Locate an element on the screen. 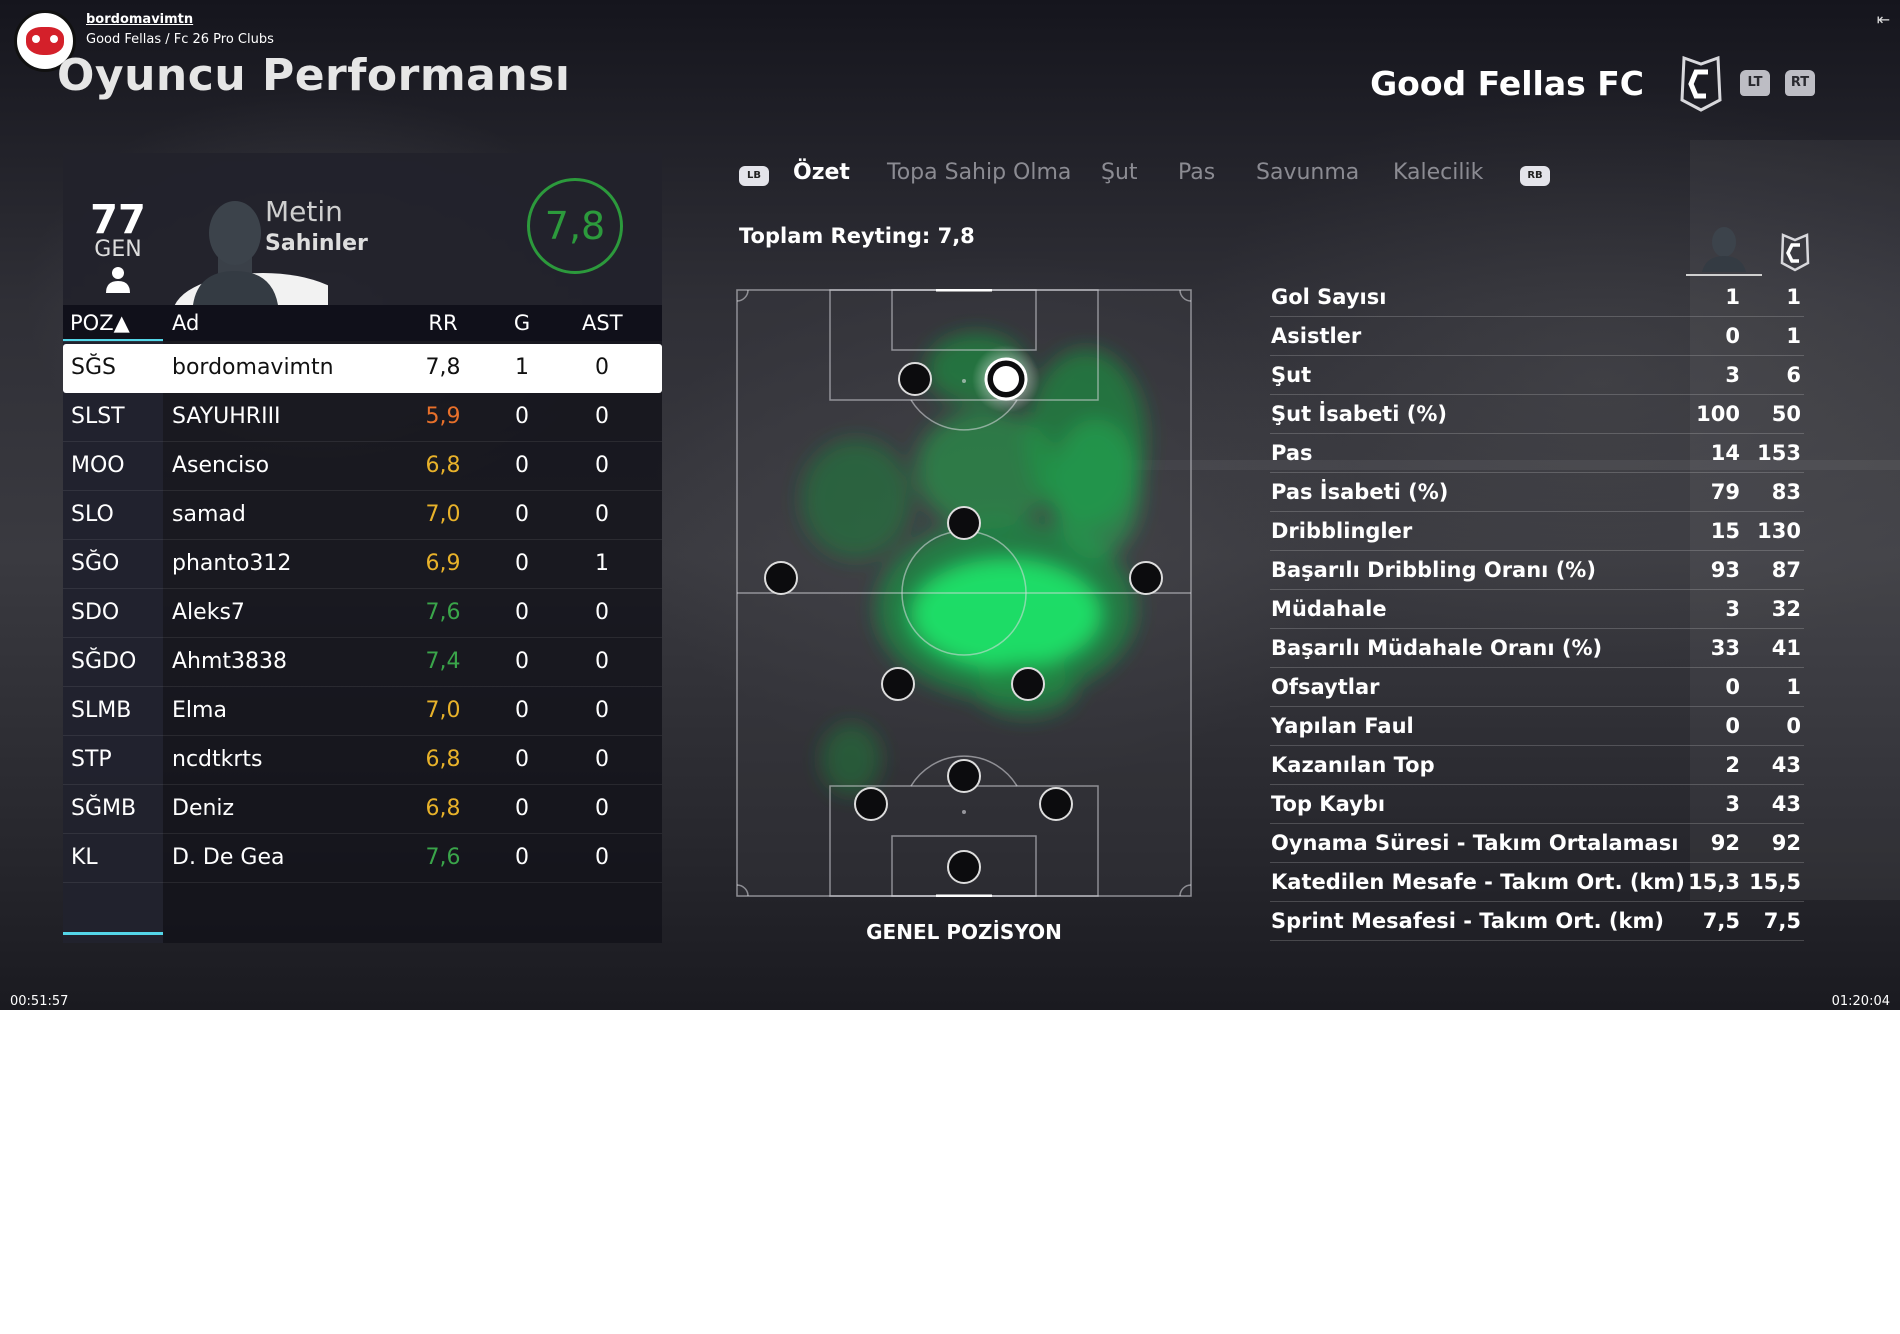 This screenshot has height=1334, width=1900. selected-player-core is located at coordinates (1006, 379).